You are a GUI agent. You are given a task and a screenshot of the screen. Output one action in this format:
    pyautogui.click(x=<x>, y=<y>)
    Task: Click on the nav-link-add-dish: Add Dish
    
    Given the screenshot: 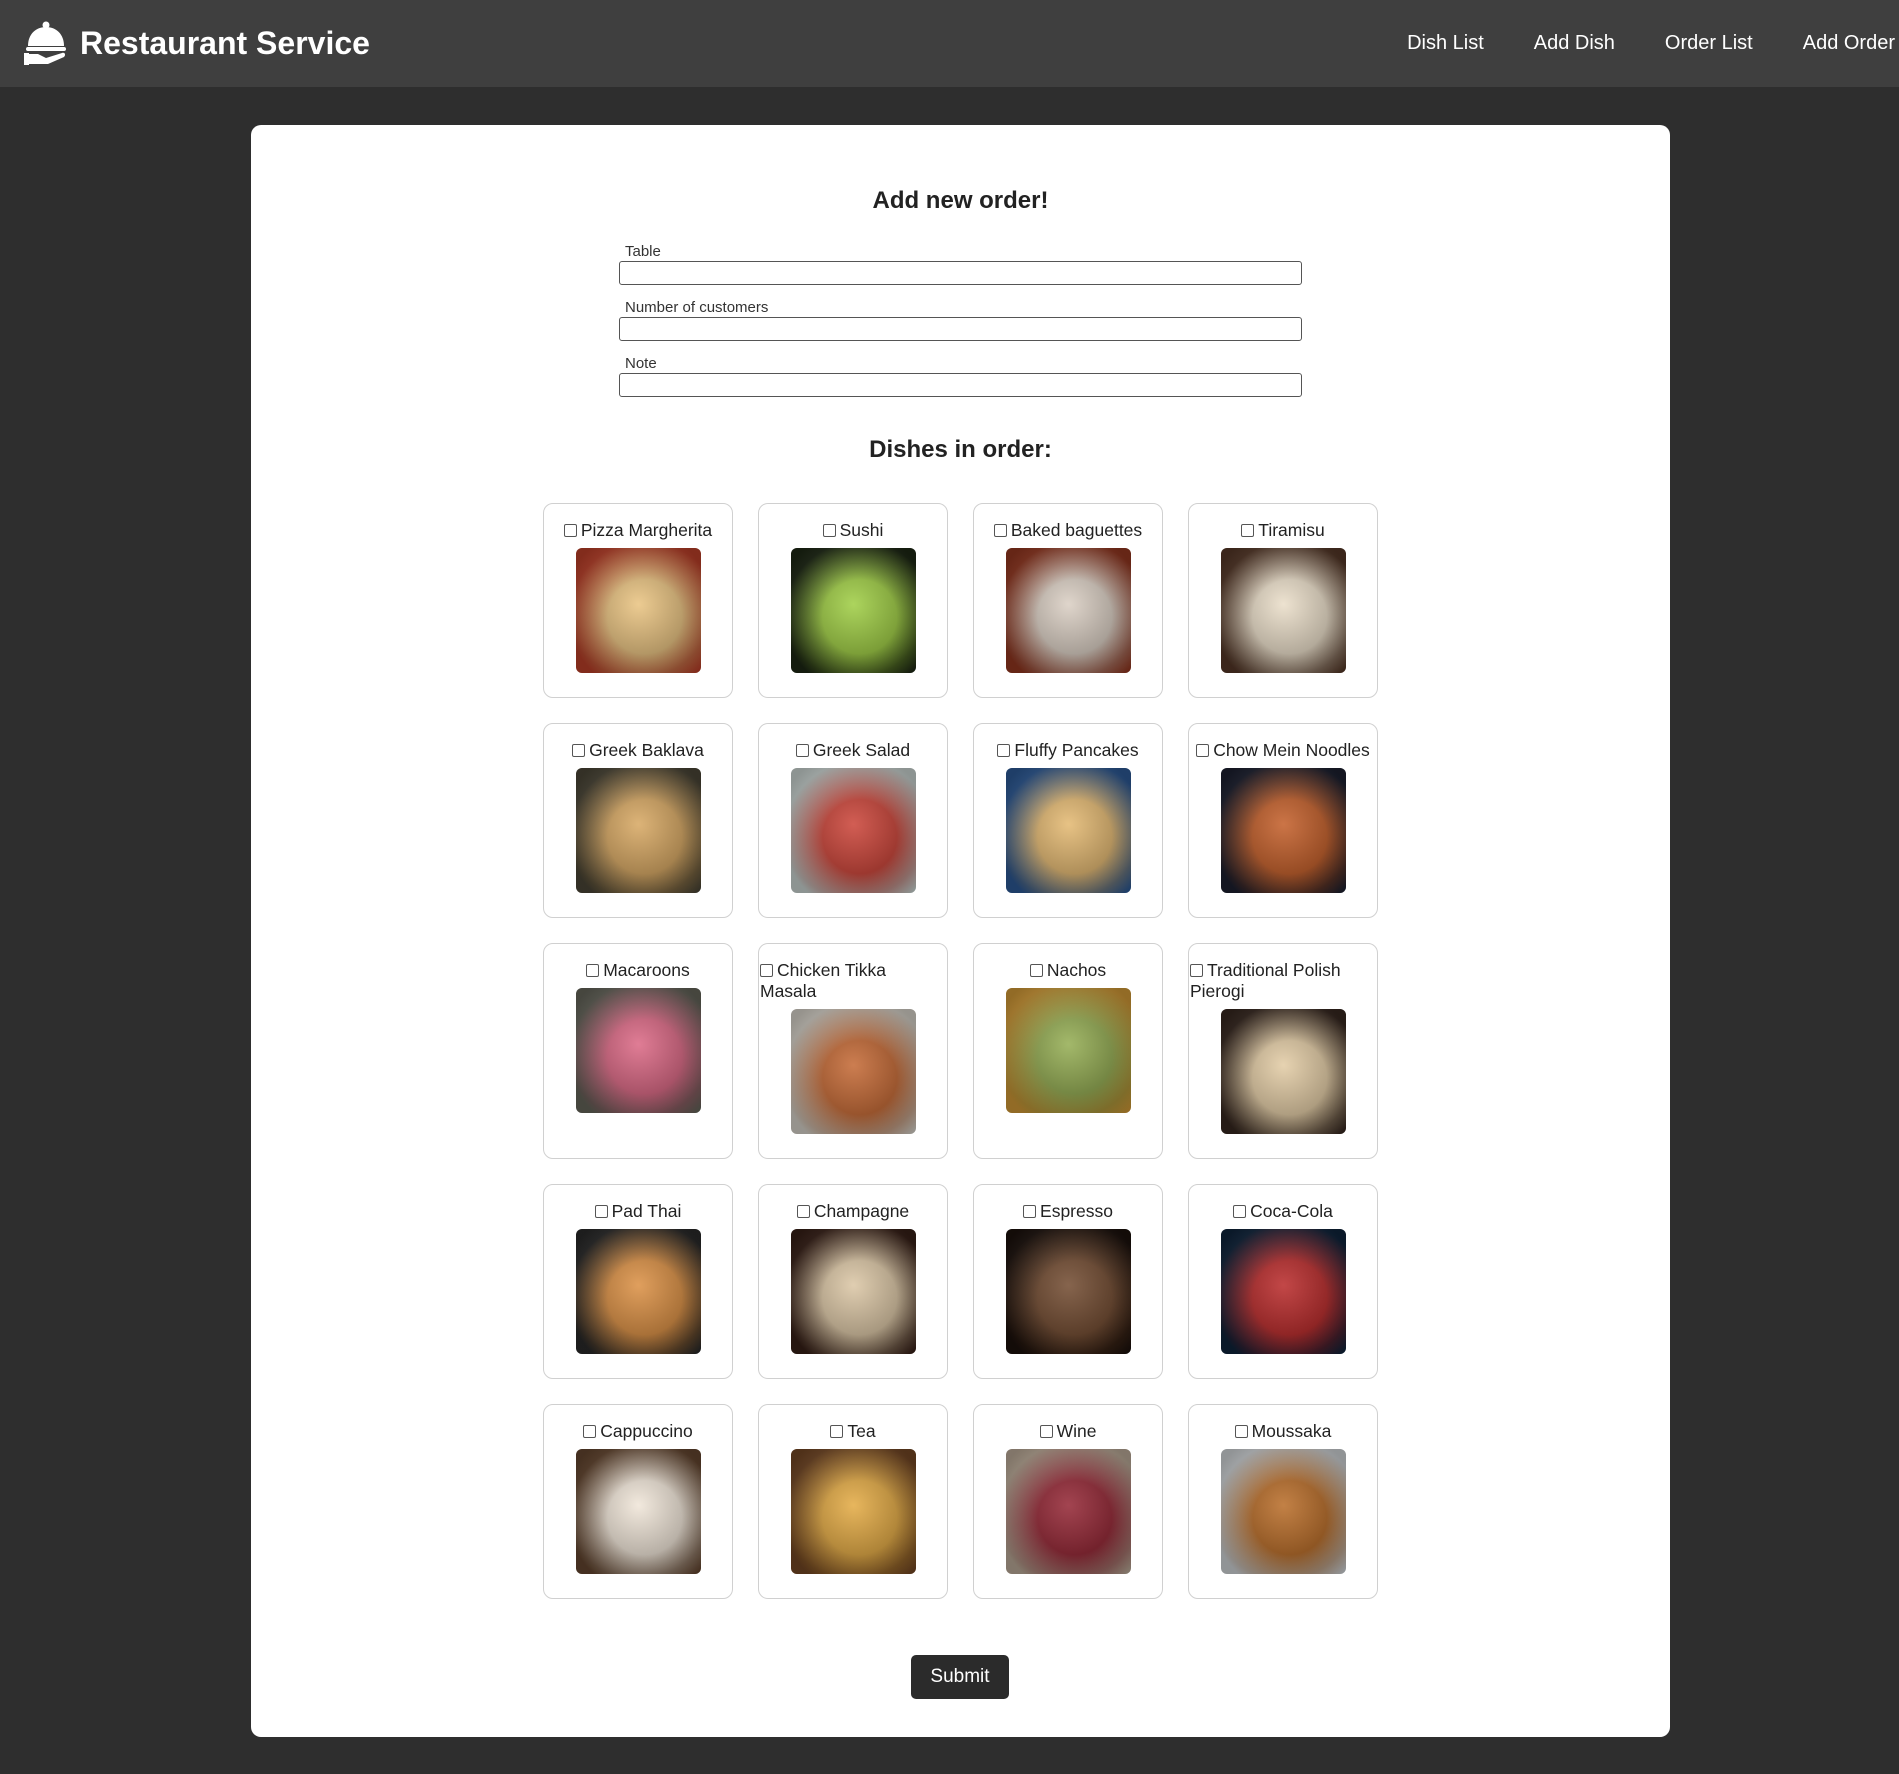 What is the action you would take?
    pyautogui.click(x=1574, y=43)
    